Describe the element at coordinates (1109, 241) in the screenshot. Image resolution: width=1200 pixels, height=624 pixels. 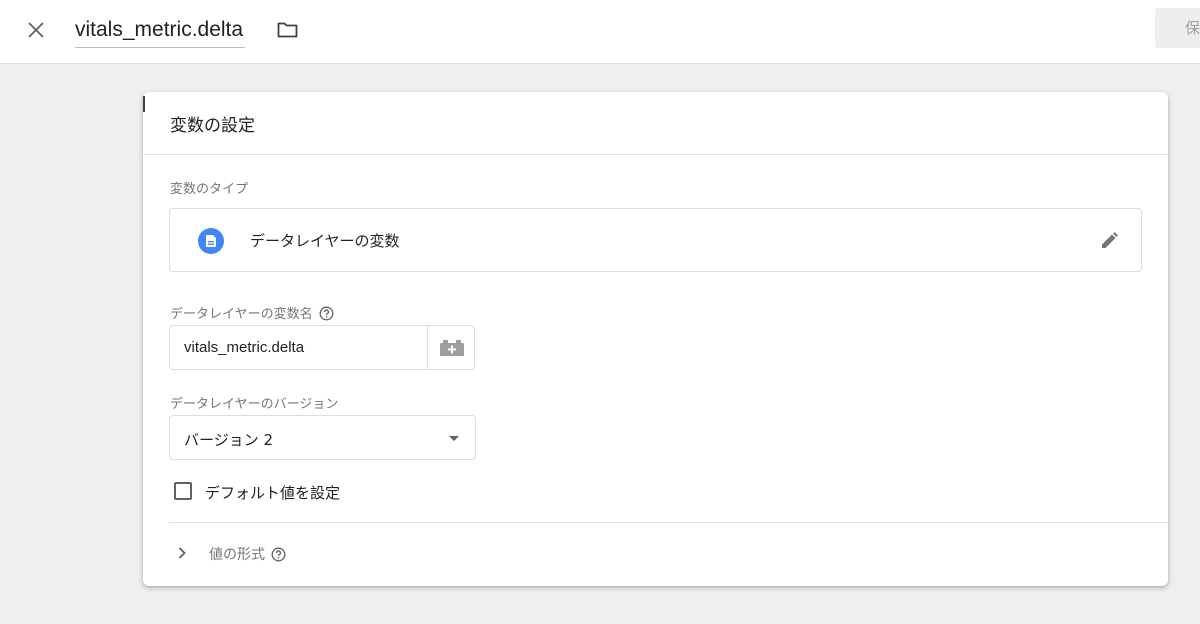
I see `pencil-icon` at that location.